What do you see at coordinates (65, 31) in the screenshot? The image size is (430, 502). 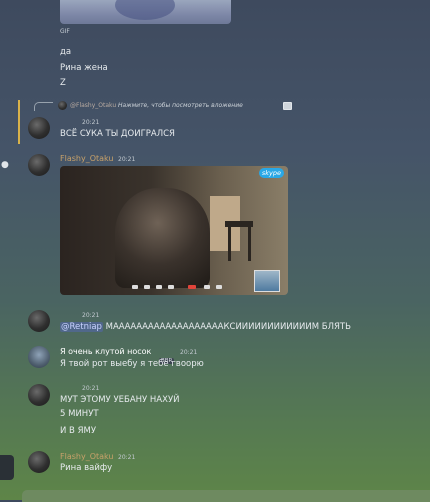 I see `gif-label: GIF` at bounding box center [65, 31].